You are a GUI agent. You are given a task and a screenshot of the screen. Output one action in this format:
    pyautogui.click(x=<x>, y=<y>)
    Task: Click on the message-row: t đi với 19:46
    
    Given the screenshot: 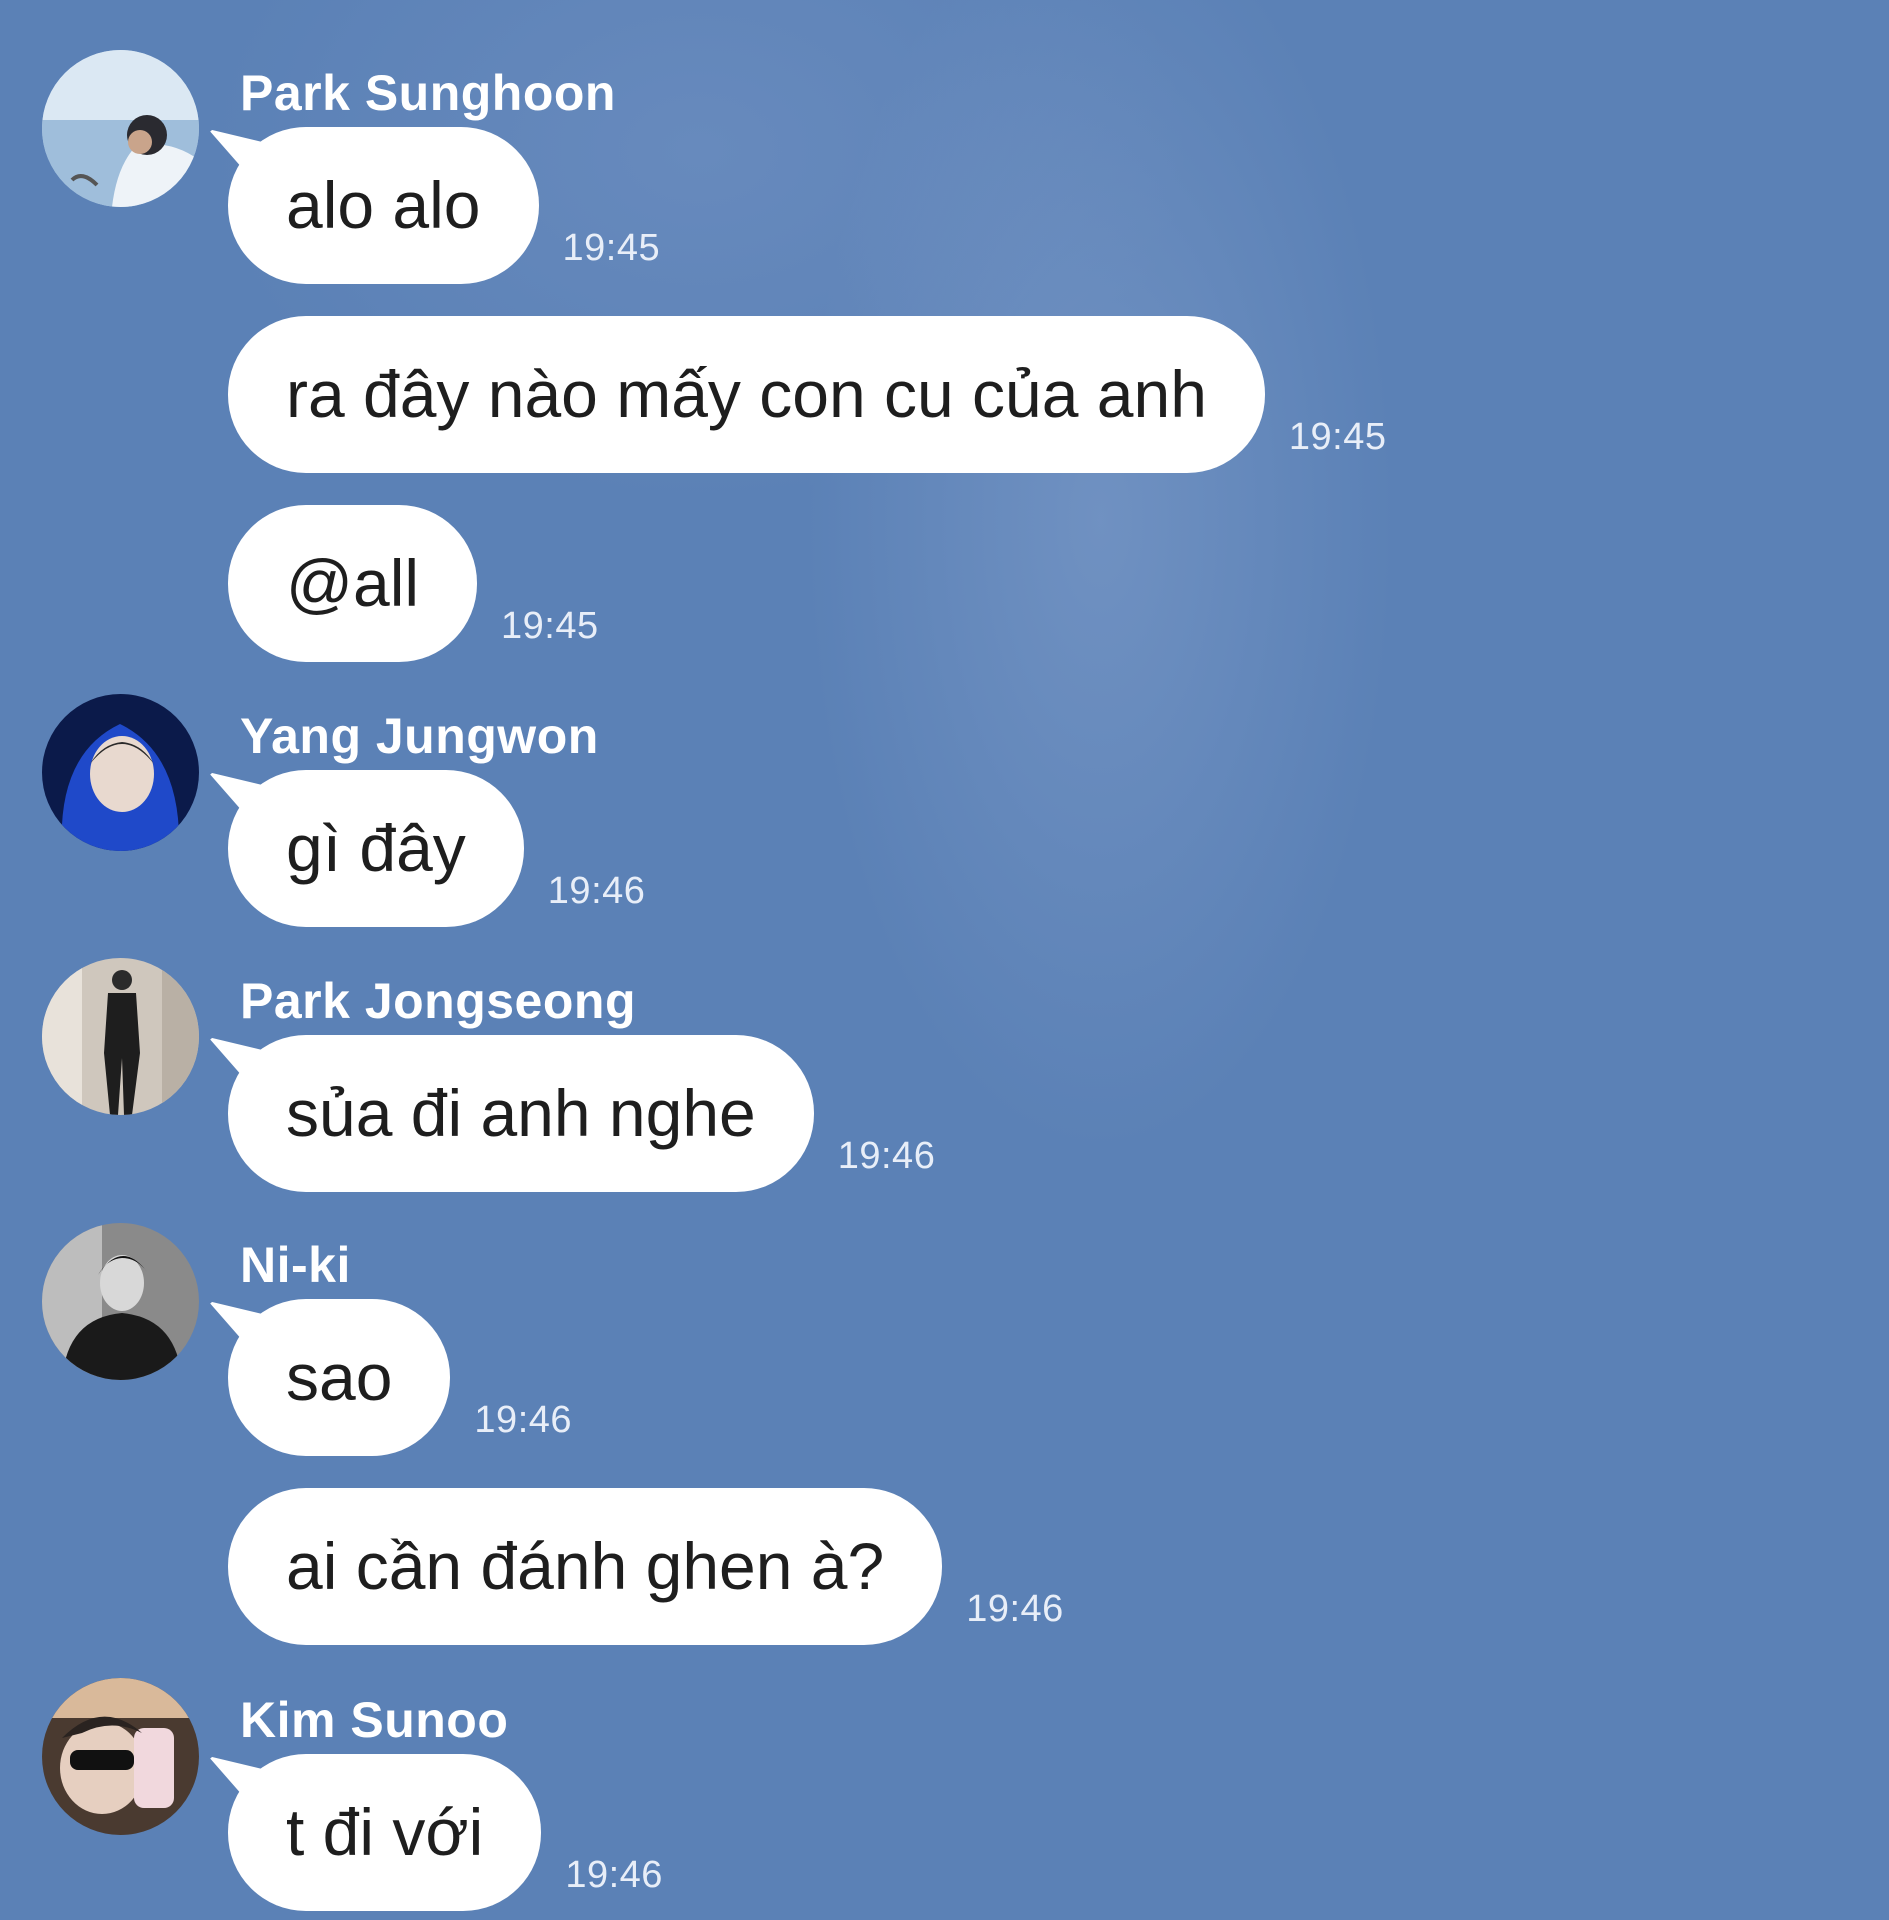 What is the action you would take?
    pyautogui.click(x=445, y=1832)
    